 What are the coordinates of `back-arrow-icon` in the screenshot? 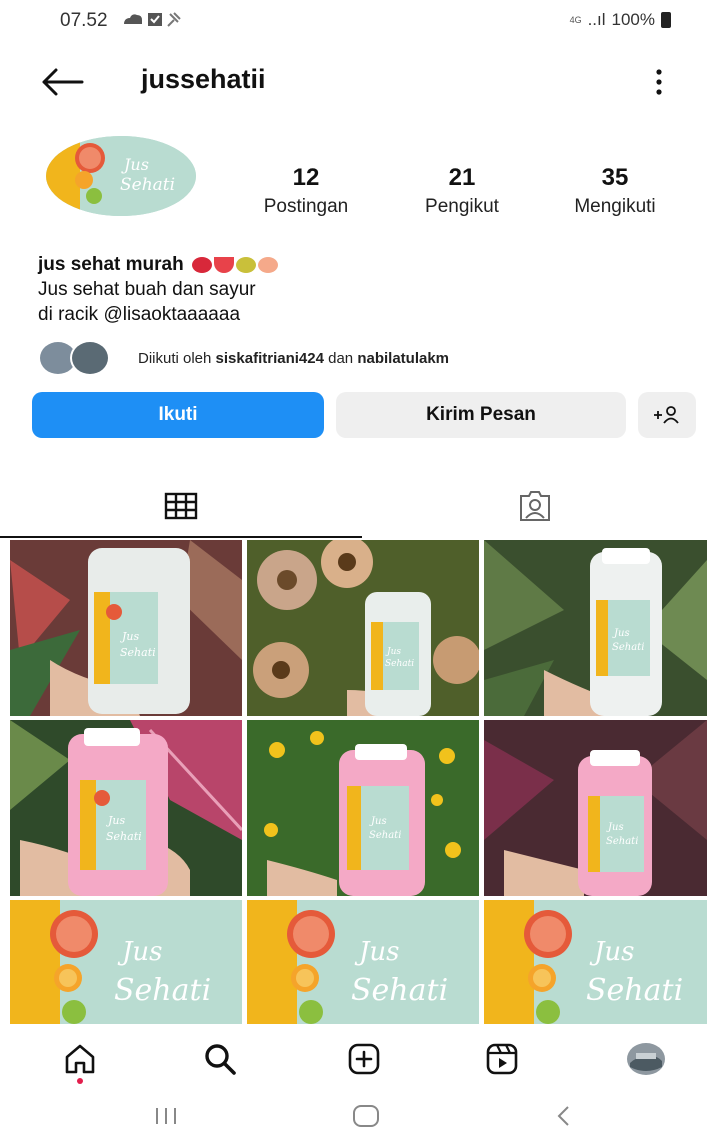 It's located at (62, 82).